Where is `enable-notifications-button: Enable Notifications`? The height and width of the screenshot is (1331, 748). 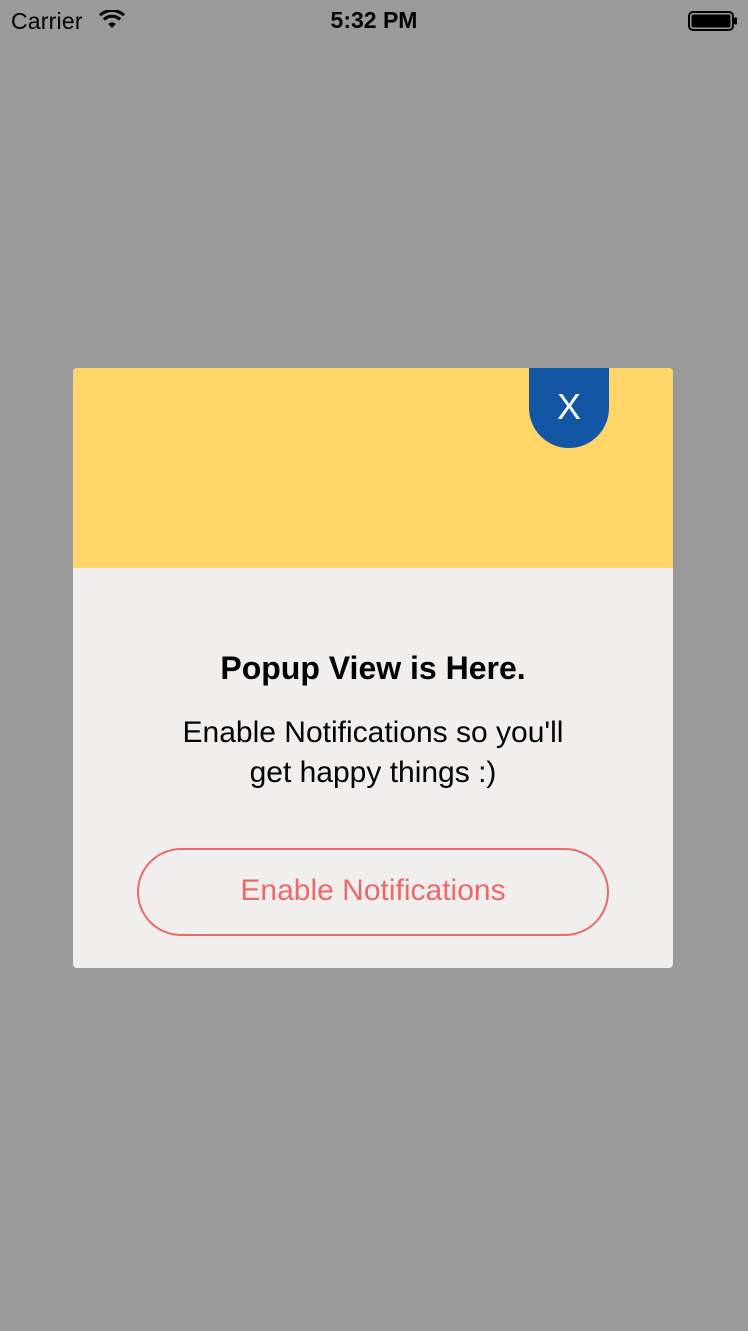 enable-notifications-button: Enable Notifications is located at coordinates (373, 892).